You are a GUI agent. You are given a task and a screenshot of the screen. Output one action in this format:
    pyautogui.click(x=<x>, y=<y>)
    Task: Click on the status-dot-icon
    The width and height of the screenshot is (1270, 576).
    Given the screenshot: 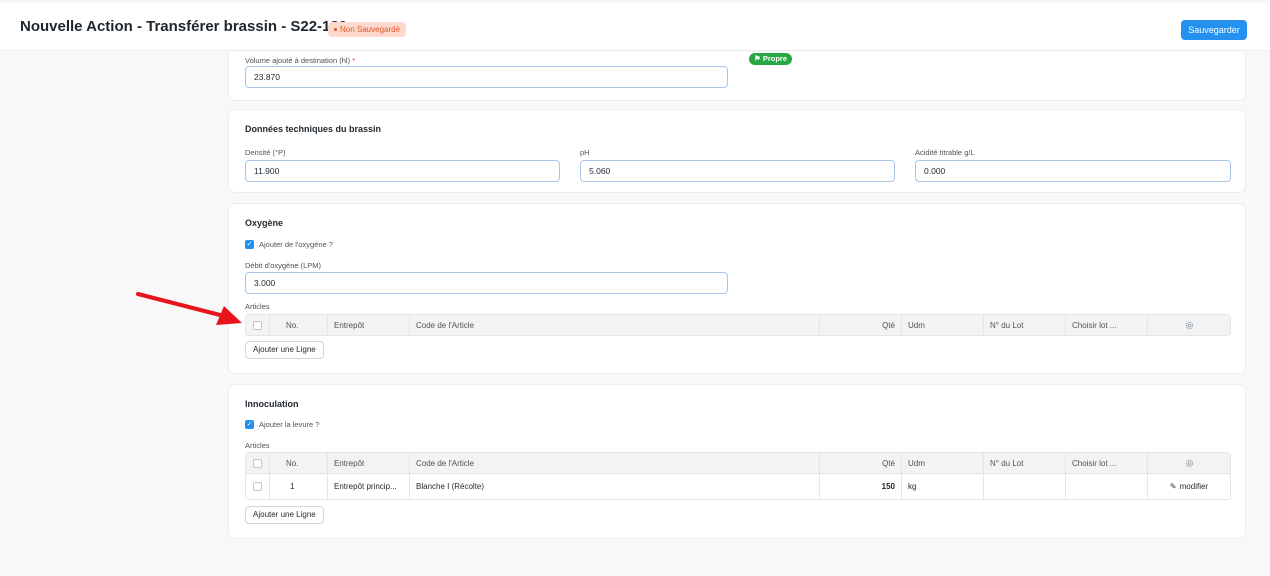 What is the action you would take?
    pyautogui.click(x=335, y=30)
    